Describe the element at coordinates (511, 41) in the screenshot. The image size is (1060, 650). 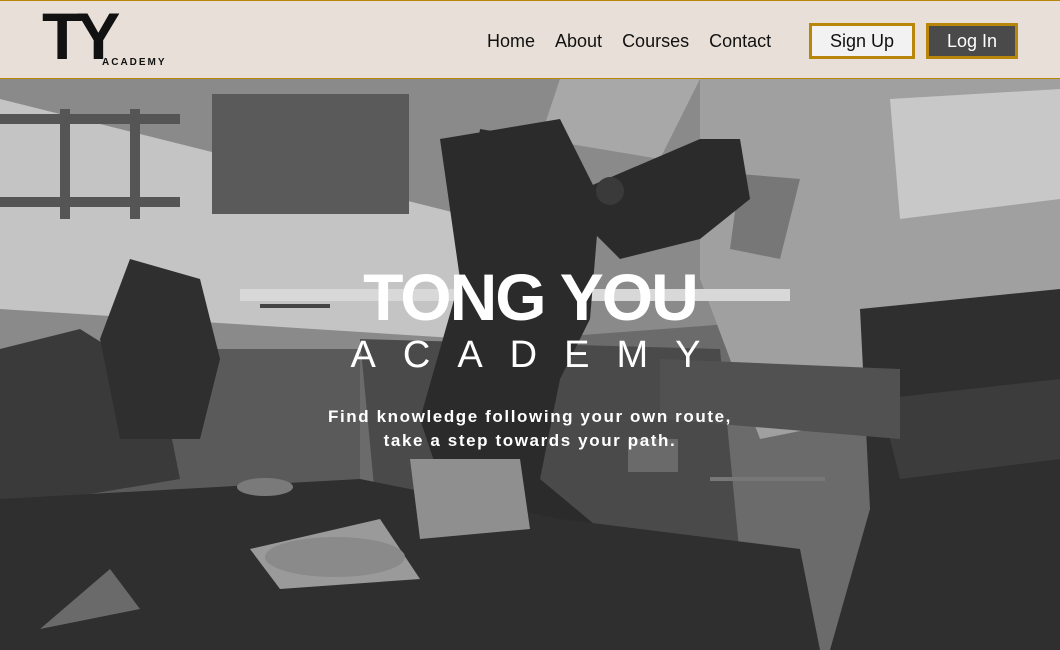
I see `nav-link-home: Home` at that location.